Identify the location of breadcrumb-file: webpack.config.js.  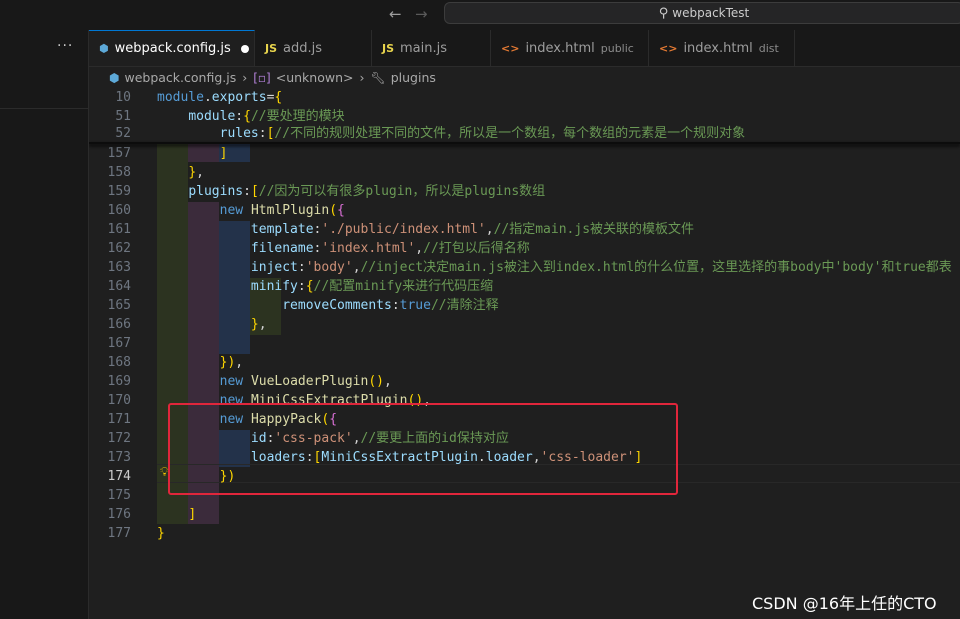
(180, 77).